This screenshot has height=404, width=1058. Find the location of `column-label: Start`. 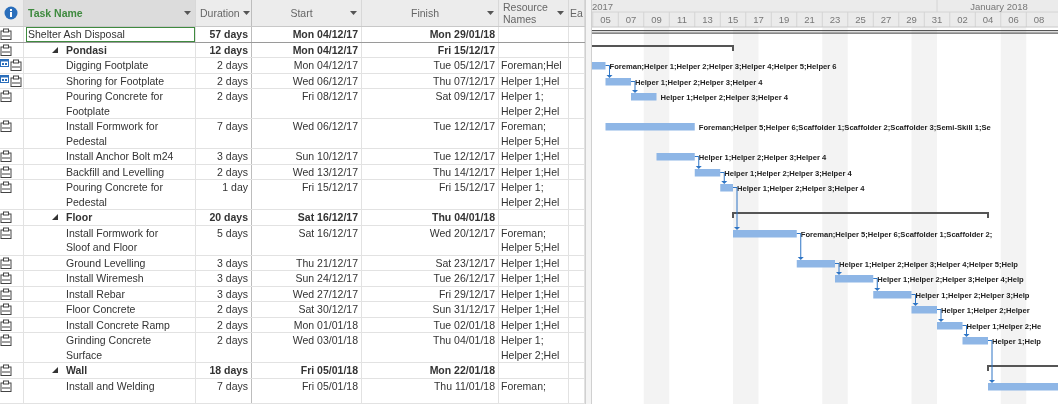

column-label: Start is located at coordinates (301, 13).